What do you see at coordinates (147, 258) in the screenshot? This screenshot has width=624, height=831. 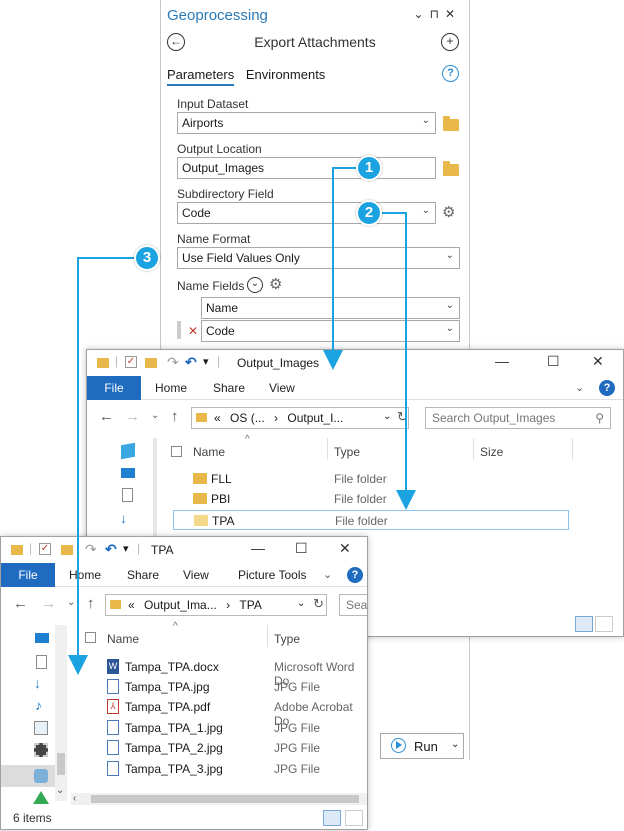 I see `callout-3: 3` at bounding box center [147, 258].